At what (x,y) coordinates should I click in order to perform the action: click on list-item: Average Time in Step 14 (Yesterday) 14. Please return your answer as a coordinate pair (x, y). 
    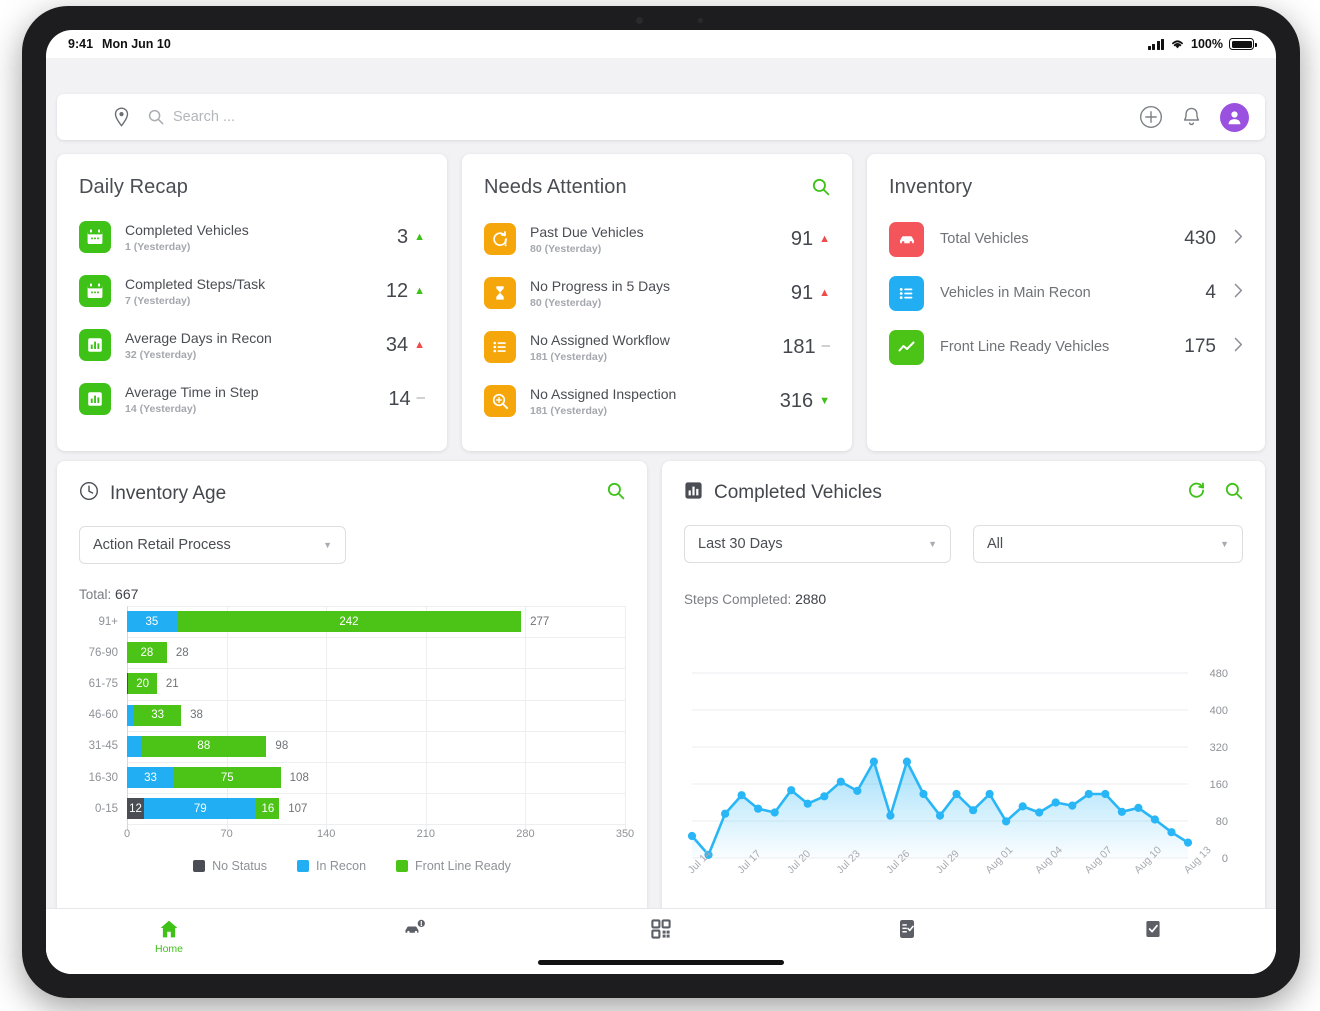
    Looking at the image, I should click on (252, 399).